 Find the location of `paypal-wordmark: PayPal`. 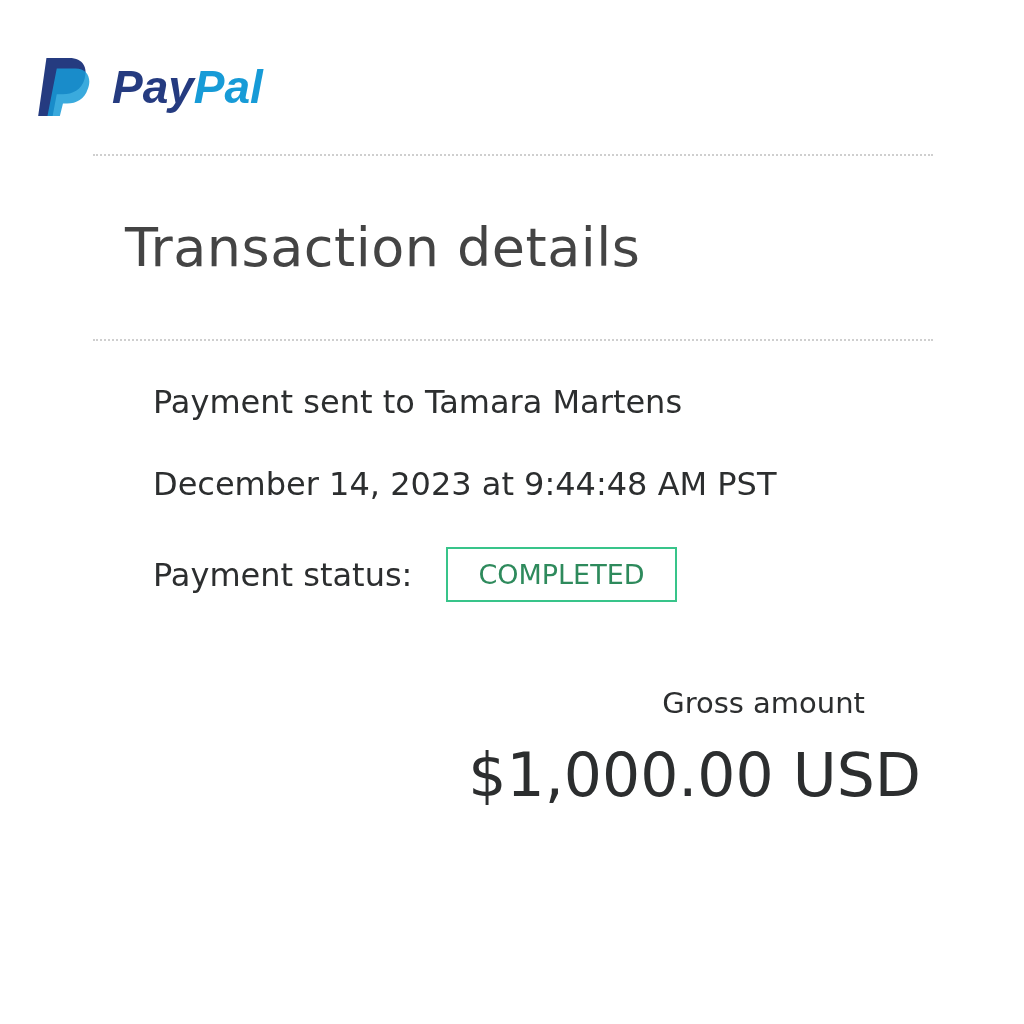

paypal-wordmark: PayPal is located at coordinates (187, 87).